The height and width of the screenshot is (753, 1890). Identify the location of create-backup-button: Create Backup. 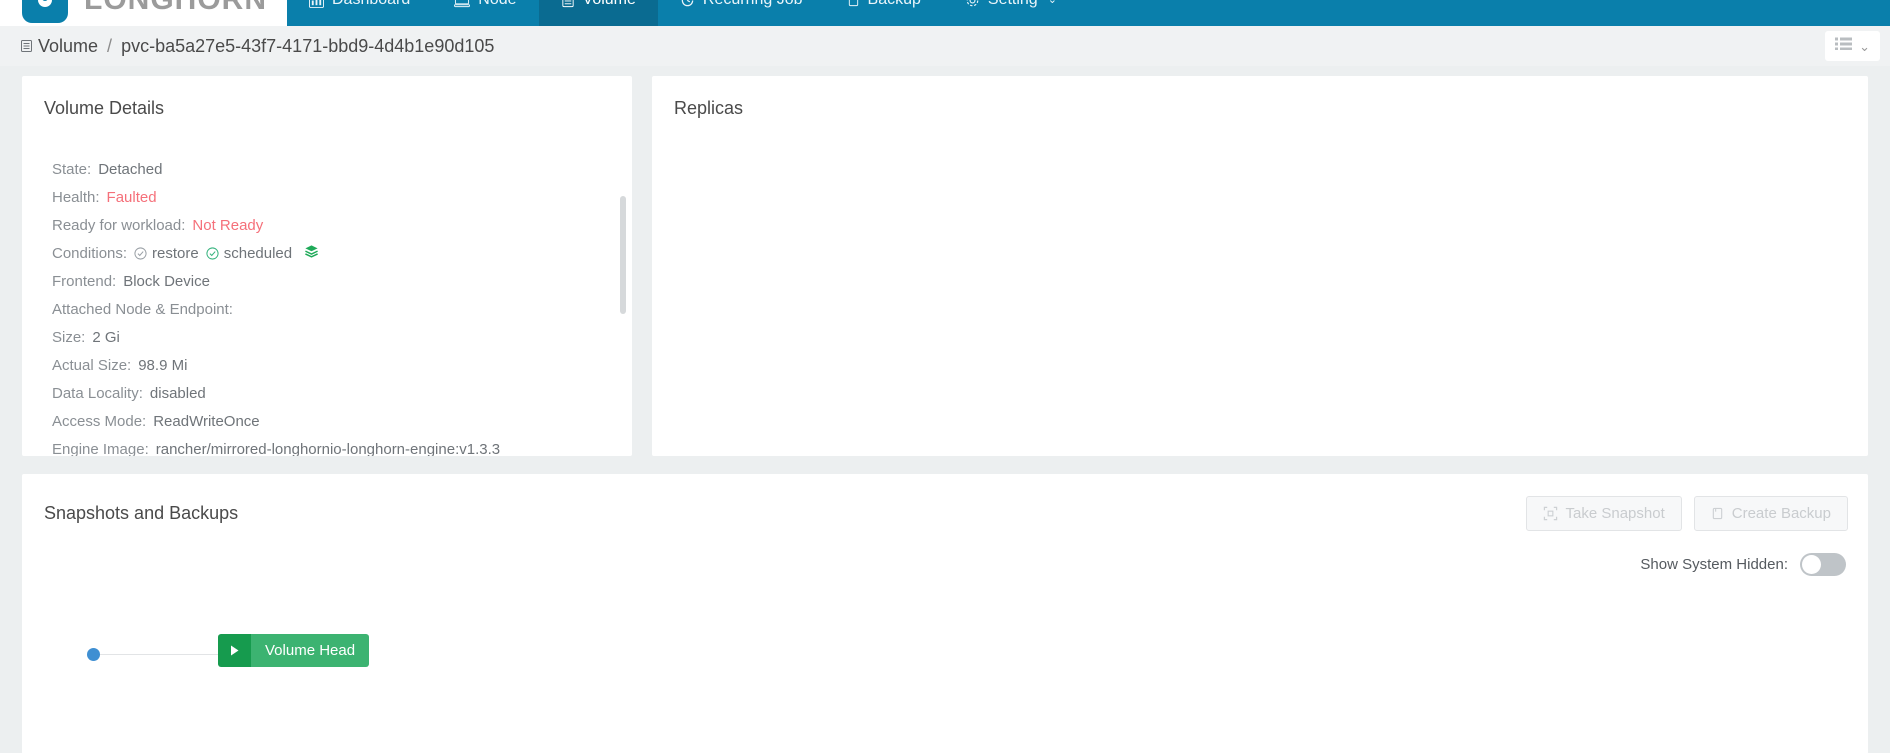
(1770, 513).